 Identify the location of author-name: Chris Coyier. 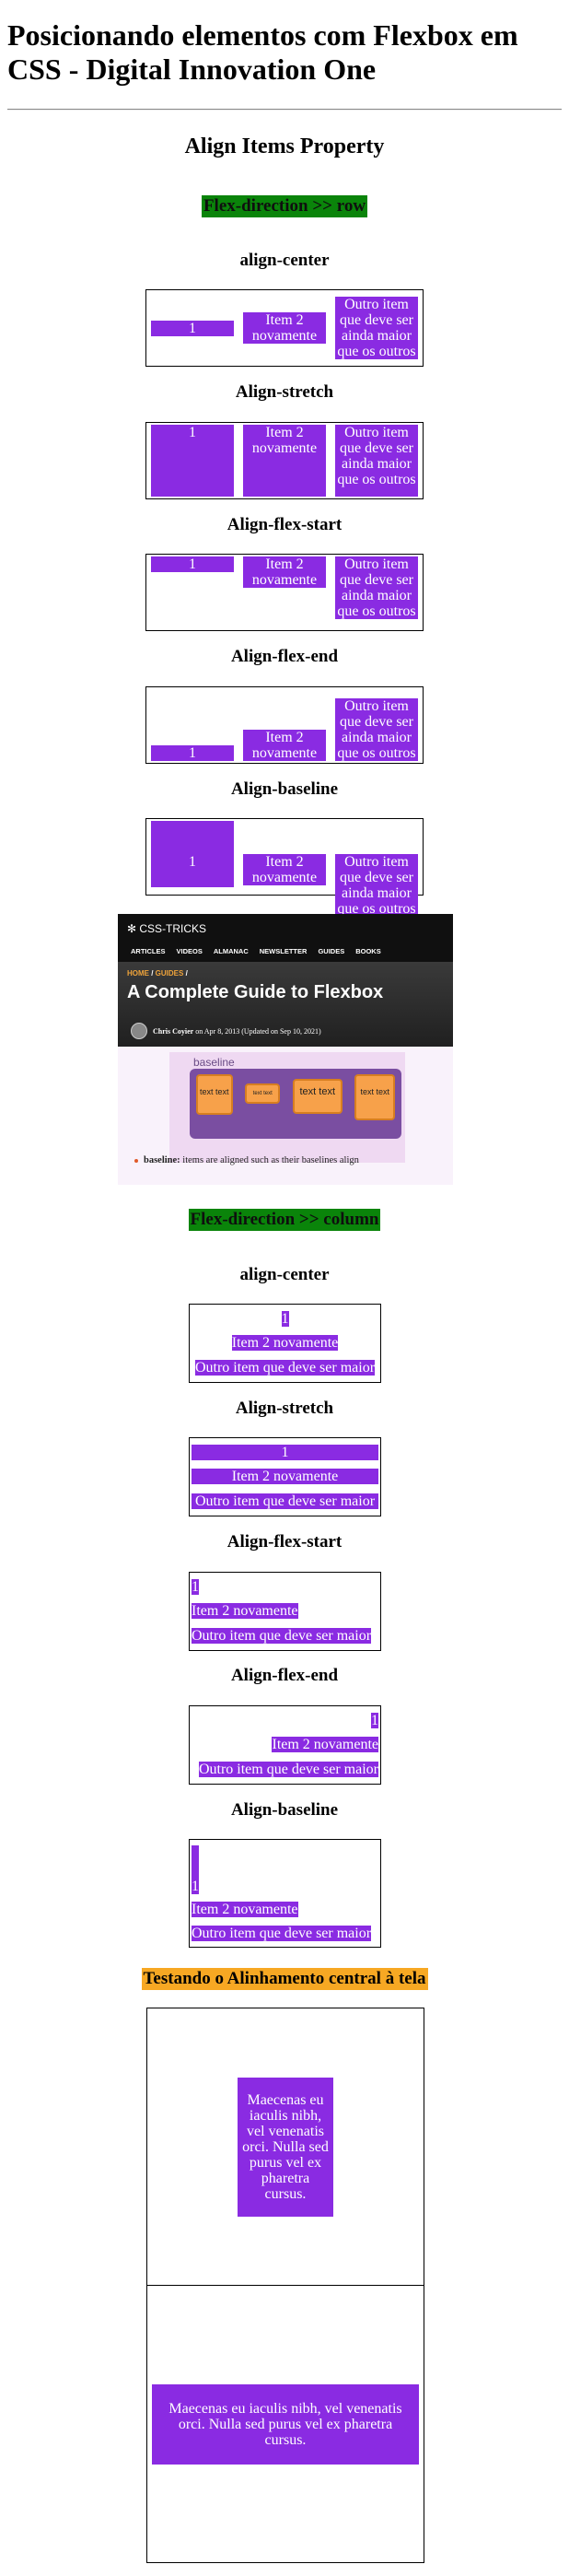
(173, 1031).